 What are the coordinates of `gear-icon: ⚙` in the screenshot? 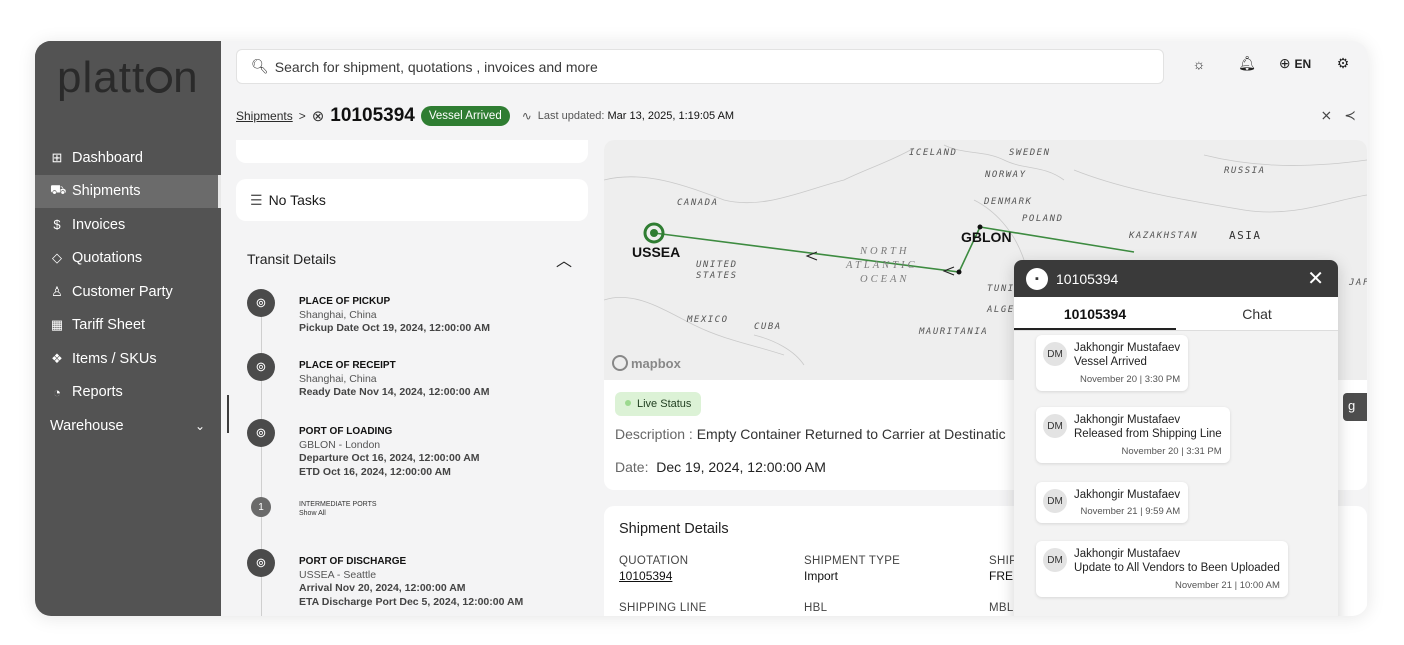 It's located at (1343, 63).